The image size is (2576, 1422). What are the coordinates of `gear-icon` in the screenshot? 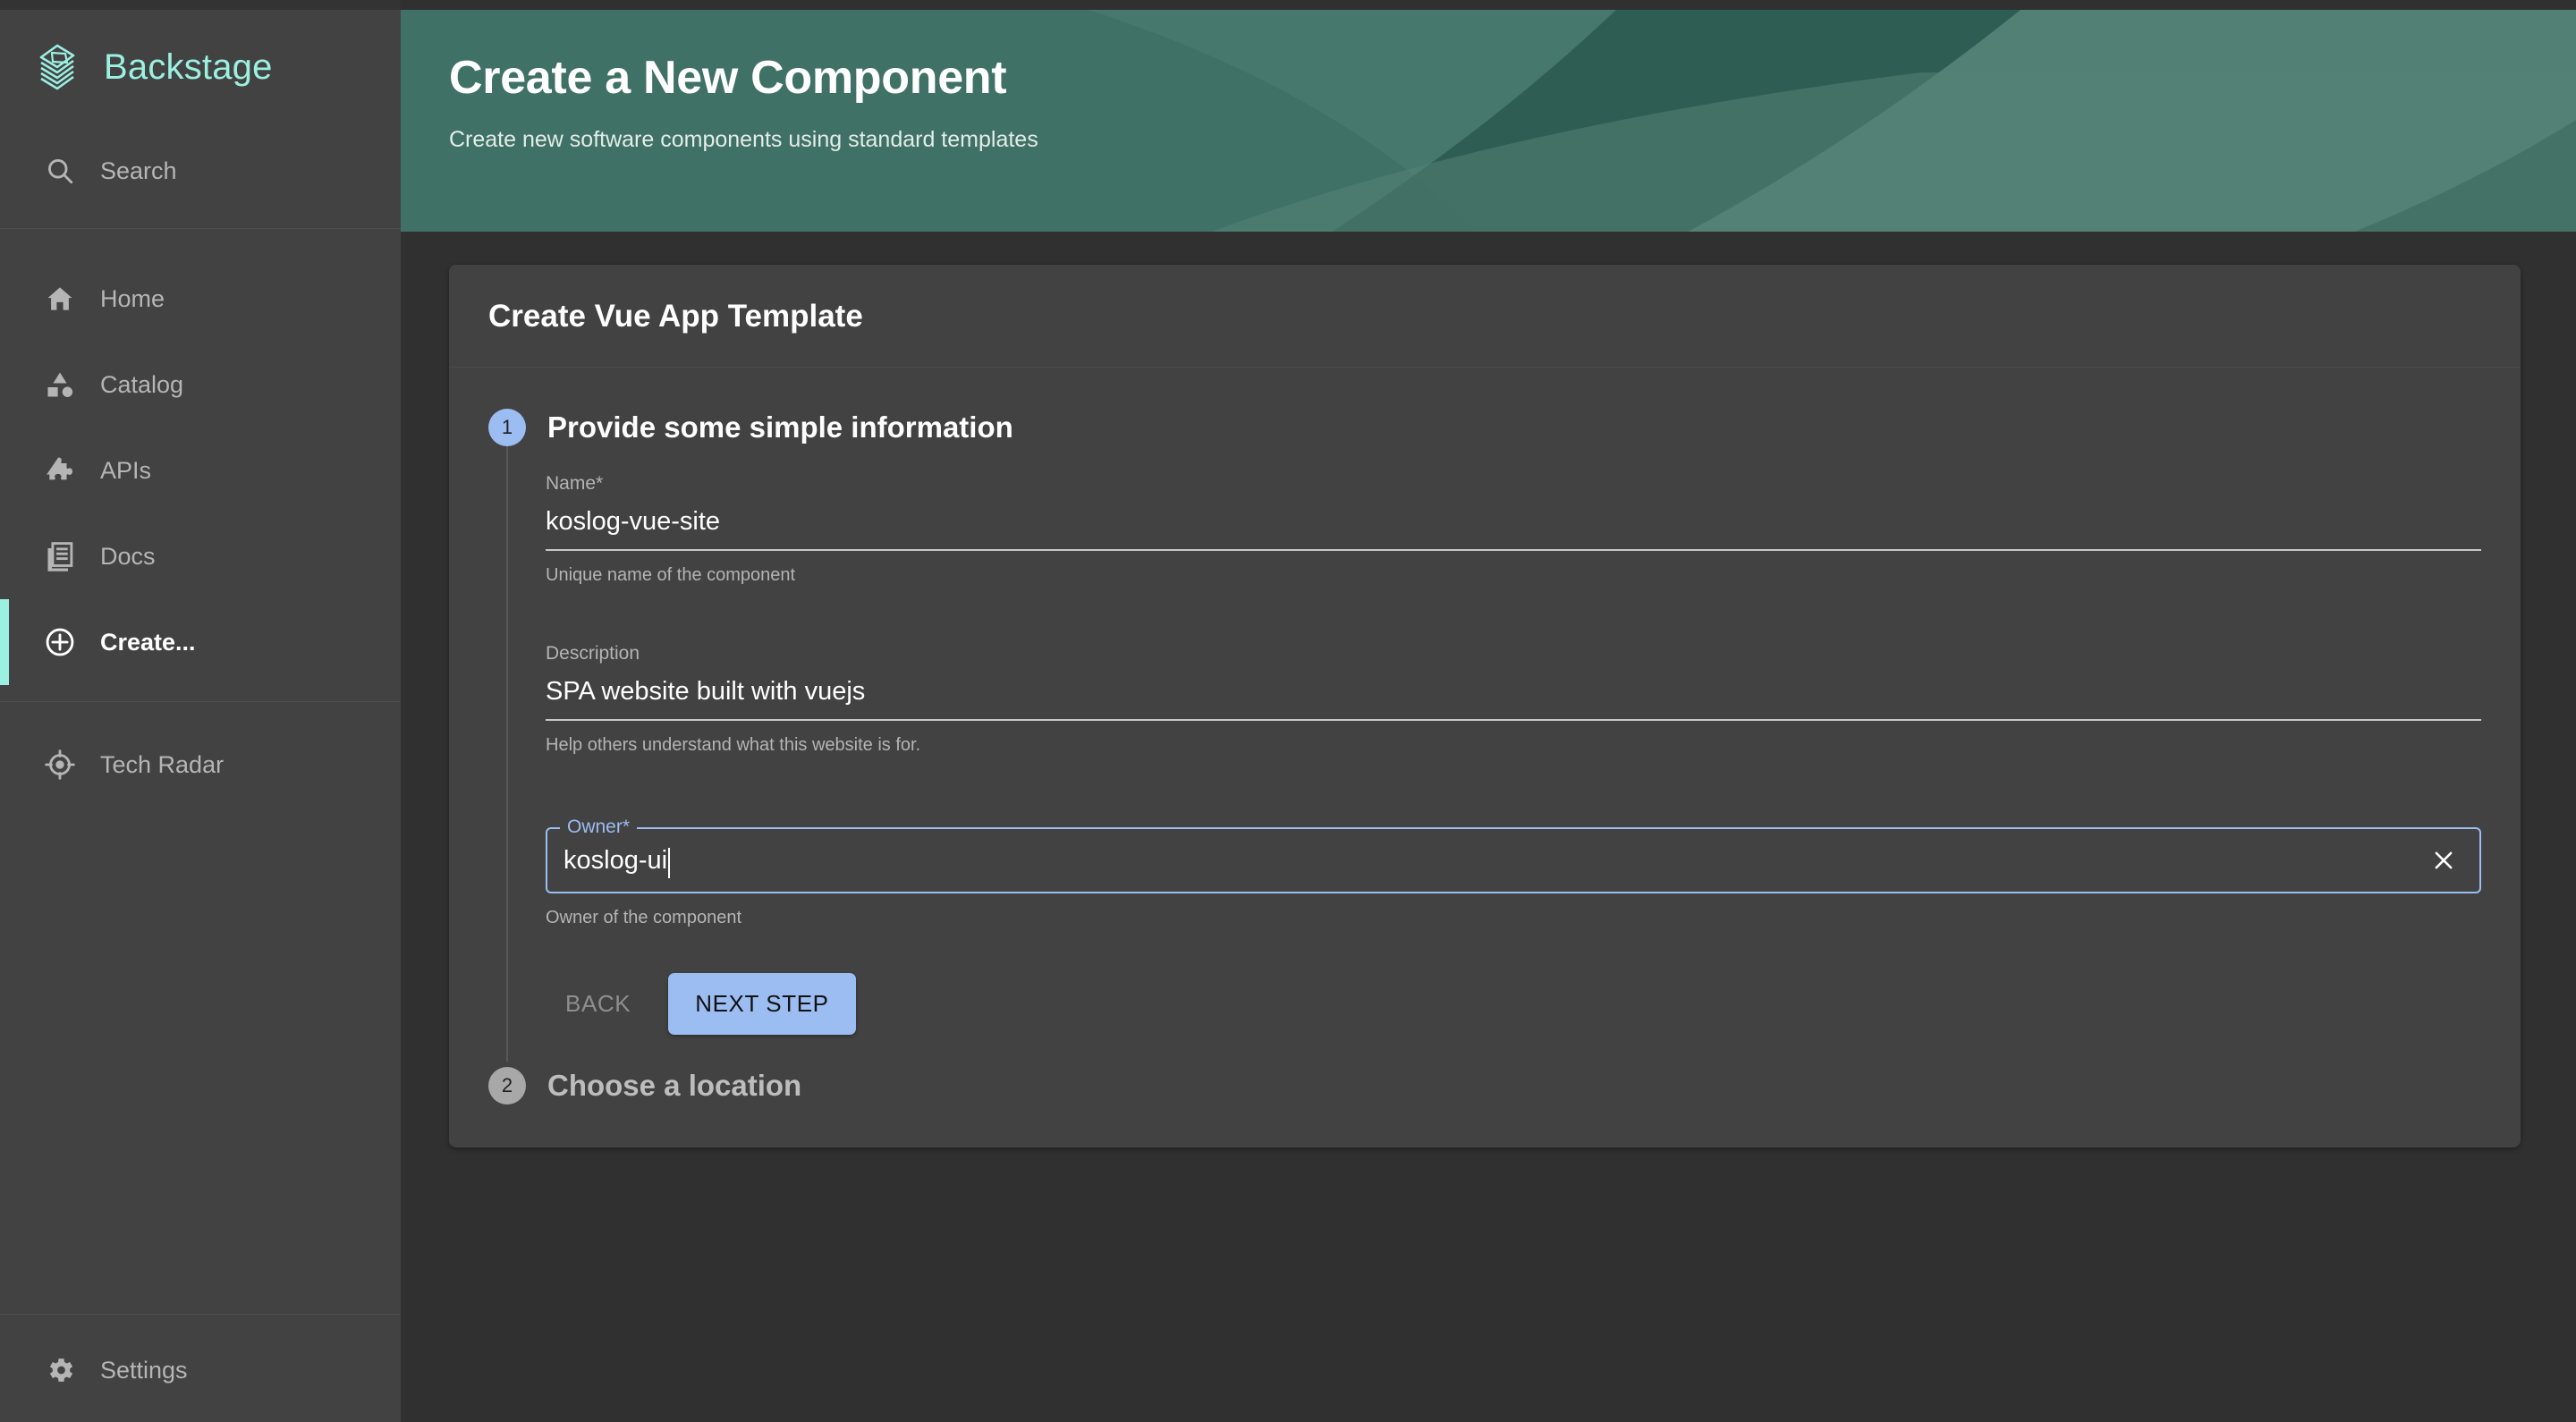 It's located at (60, 1370).